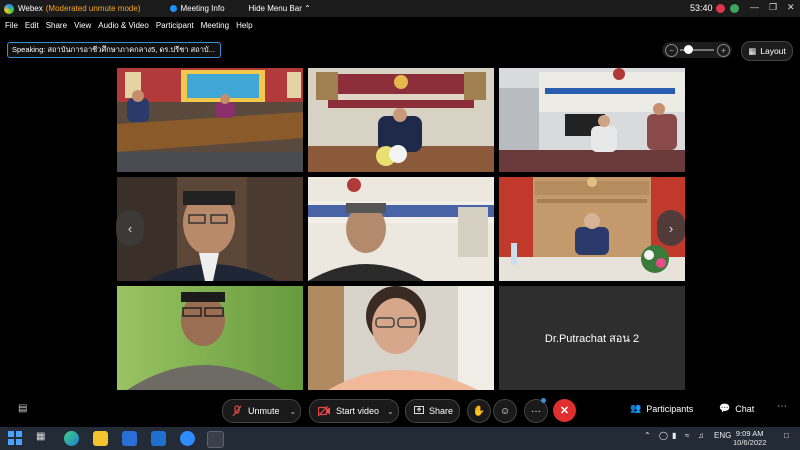  I want to click on unmute-label: Unmute, so click(264, 411).